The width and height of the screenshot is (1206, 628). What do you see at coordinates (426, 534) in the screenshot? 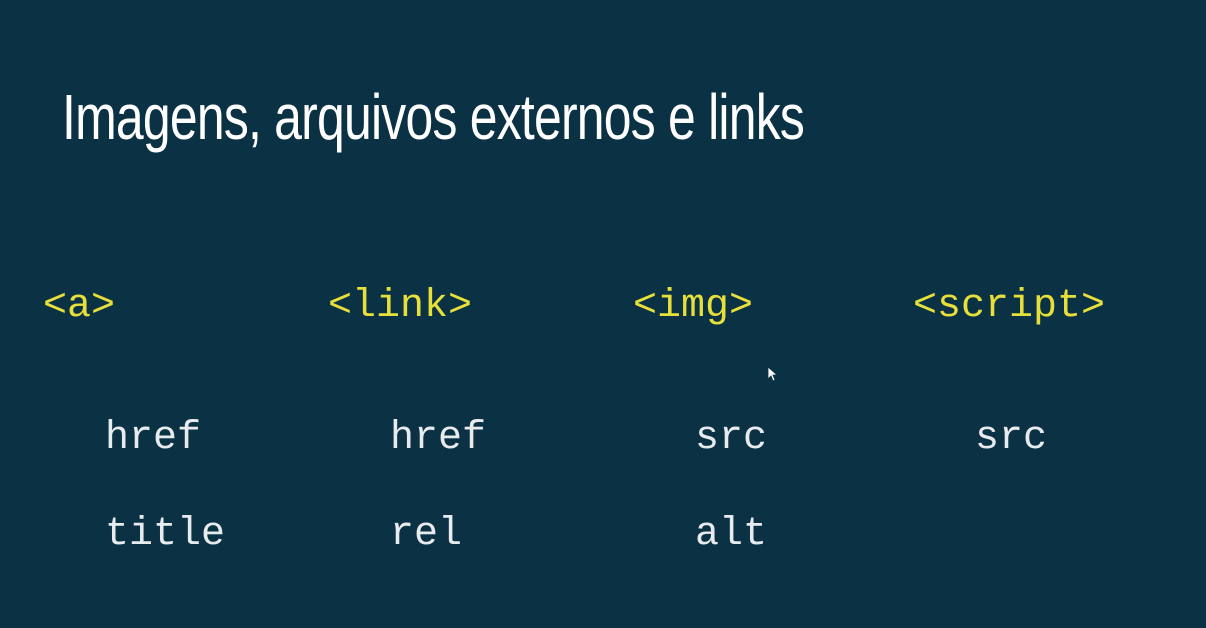
I see `attribute-item: rel` at bounding box center [426, 534].